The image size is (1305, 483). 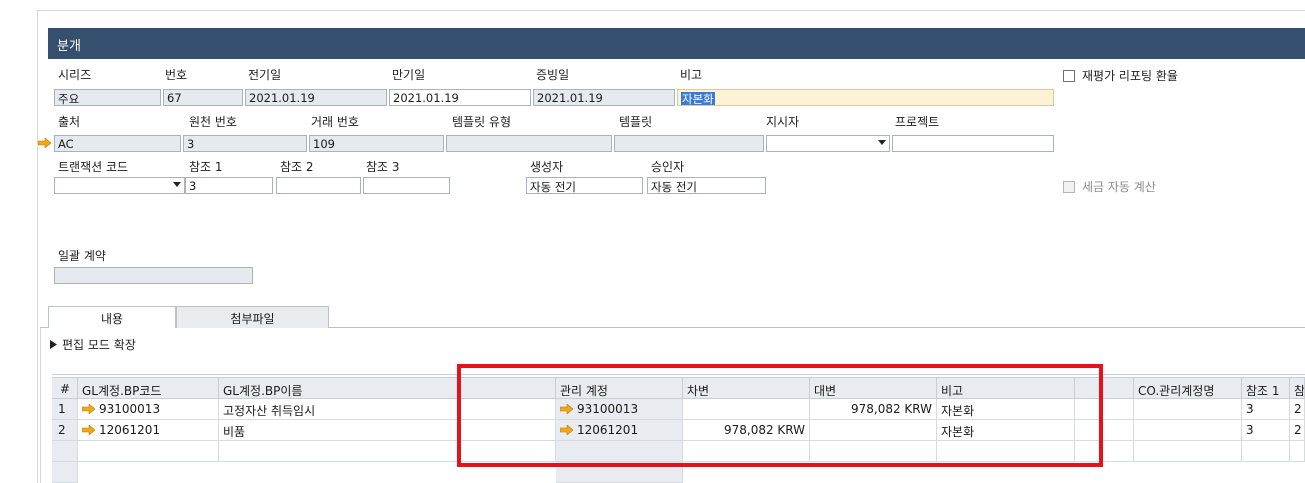 I want to click on creator-label: 생성자, so click(x=547, y=167).